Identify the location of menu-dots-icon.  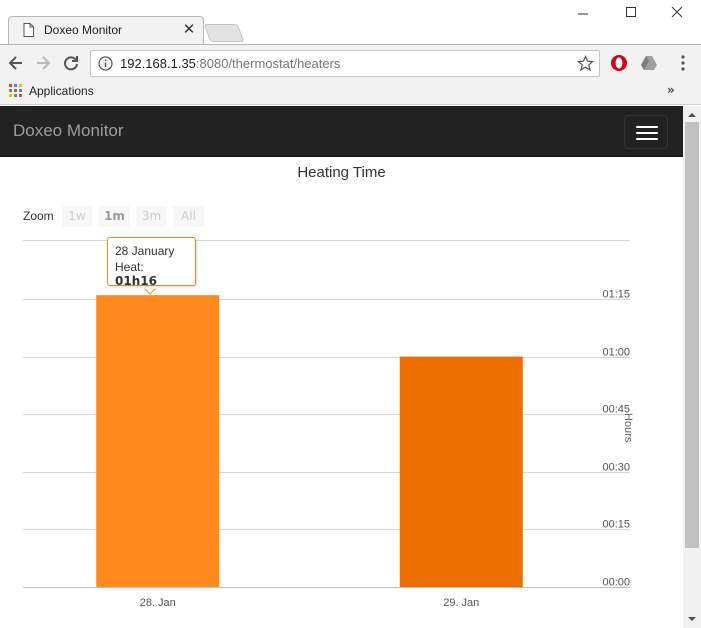
(683, 63).